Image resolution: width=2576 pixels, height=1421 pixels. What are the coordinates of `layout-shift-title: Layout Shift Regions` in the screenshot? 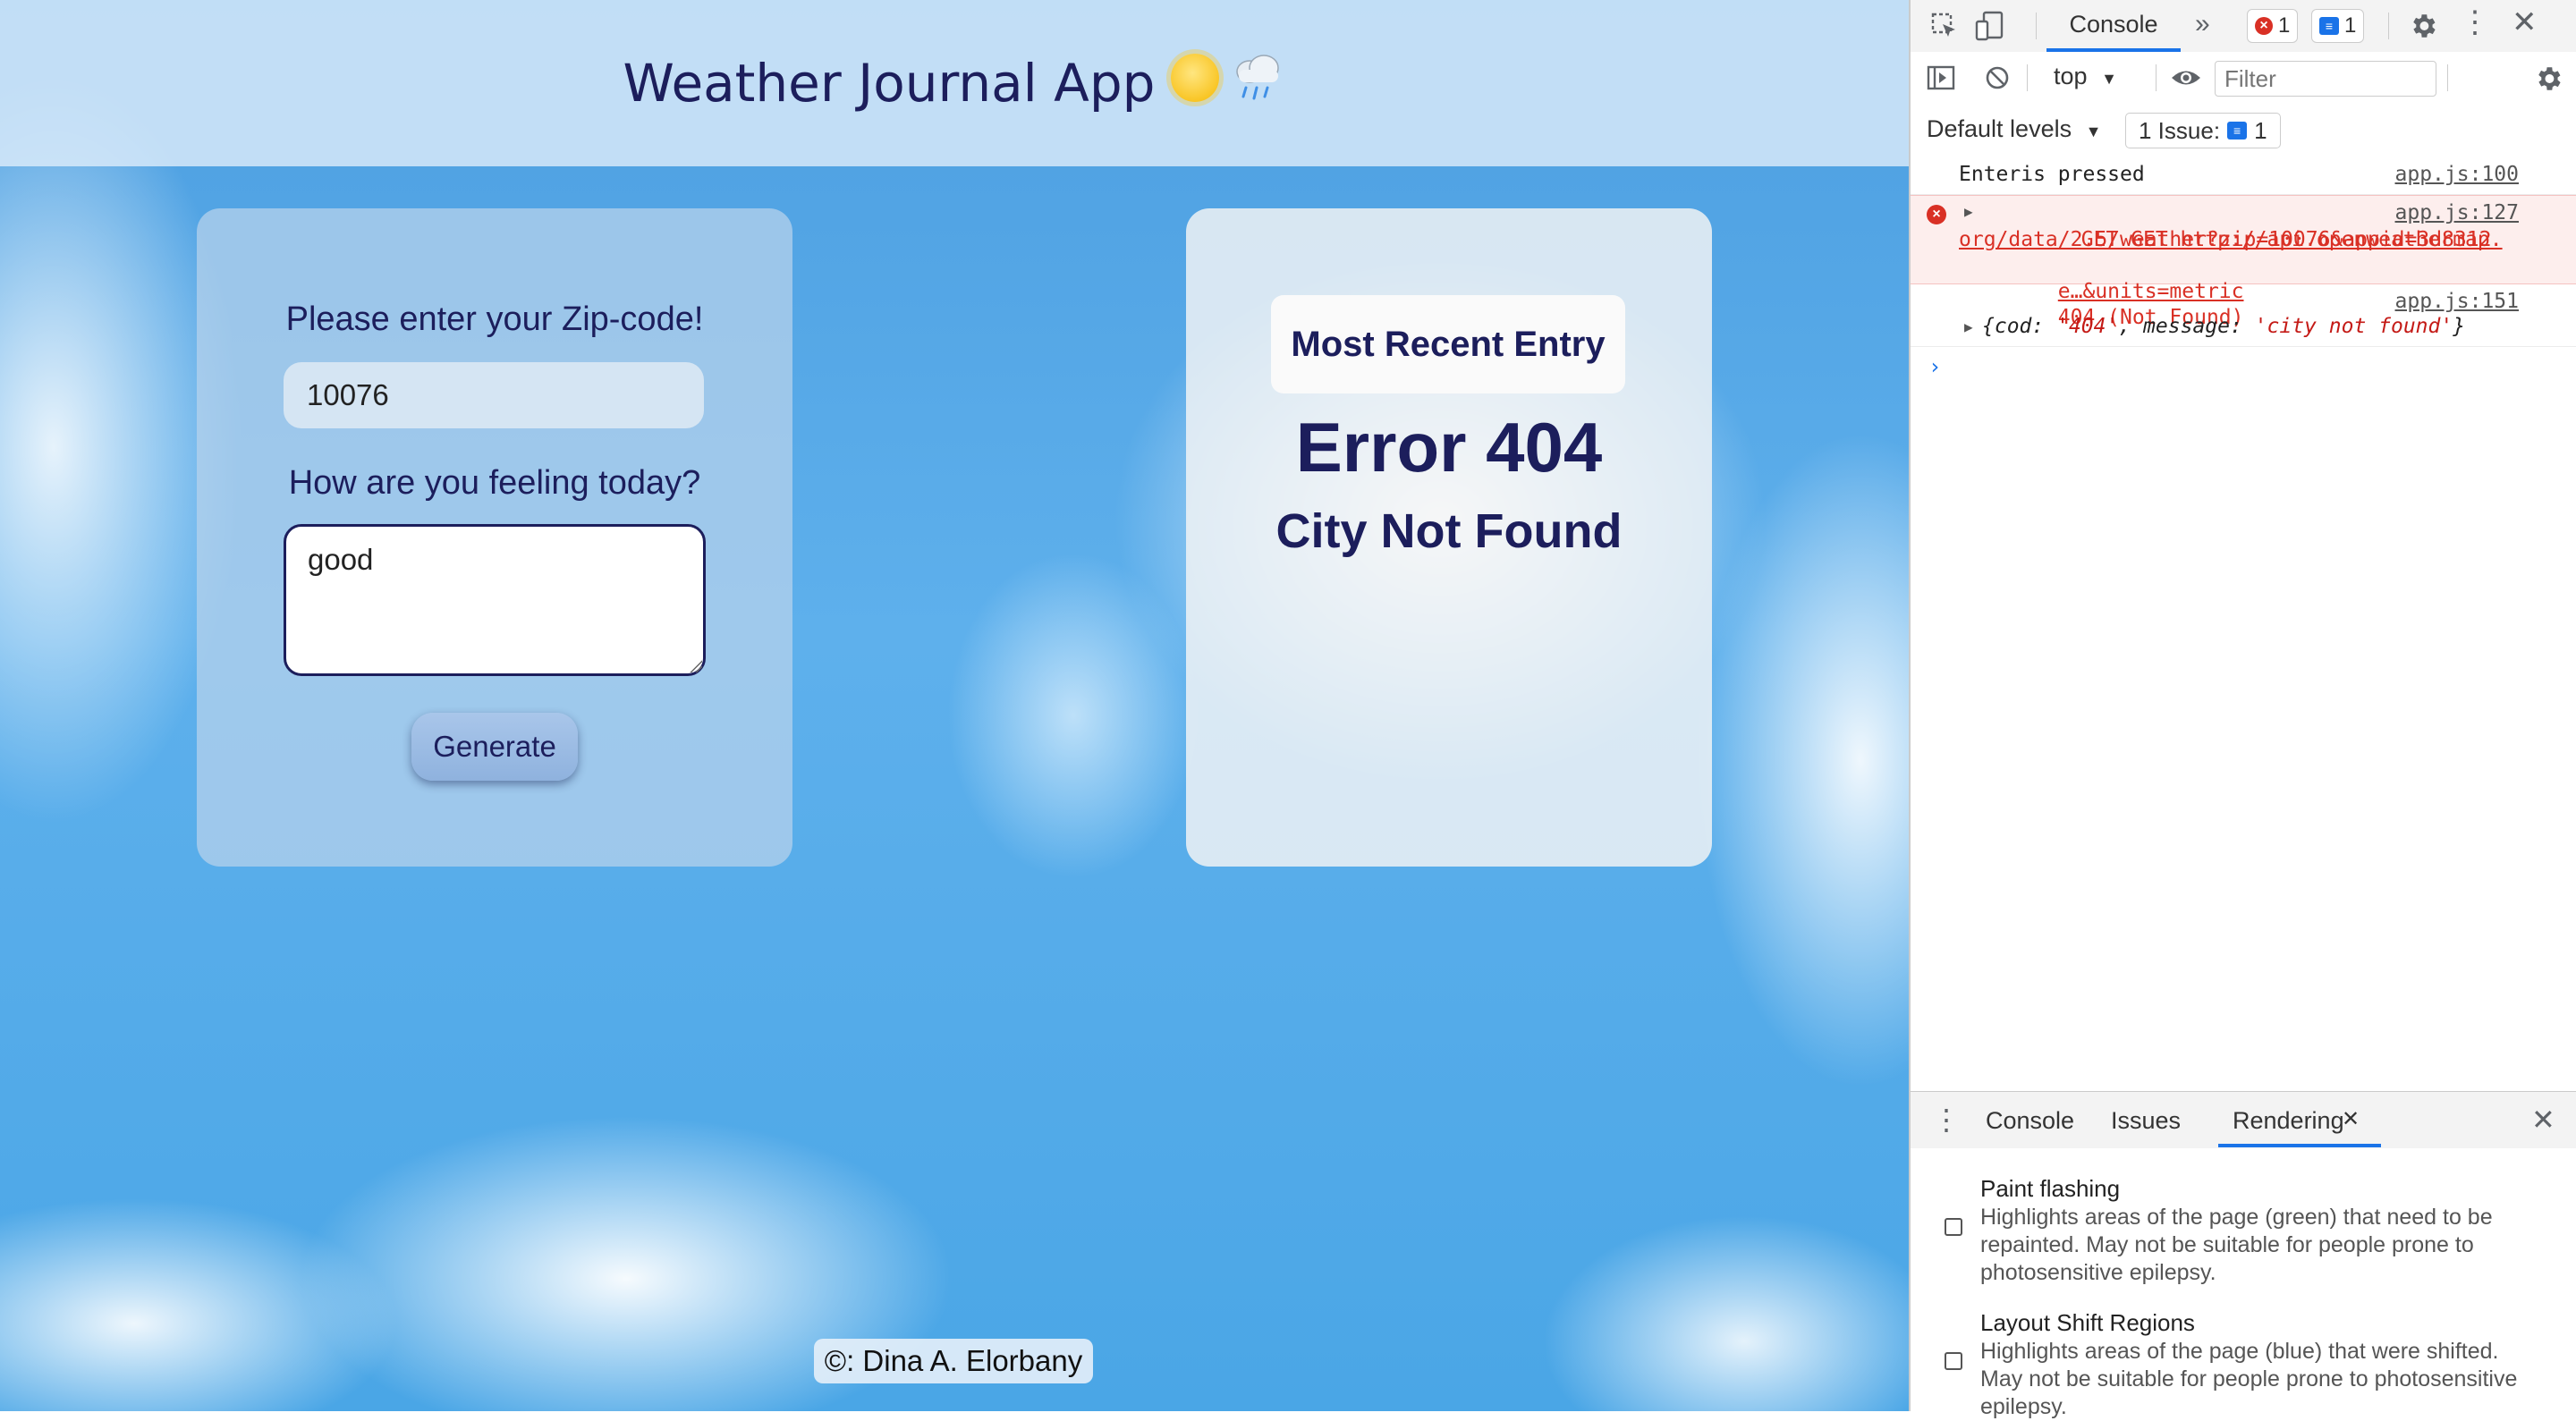 It's located at (2087, 1322).